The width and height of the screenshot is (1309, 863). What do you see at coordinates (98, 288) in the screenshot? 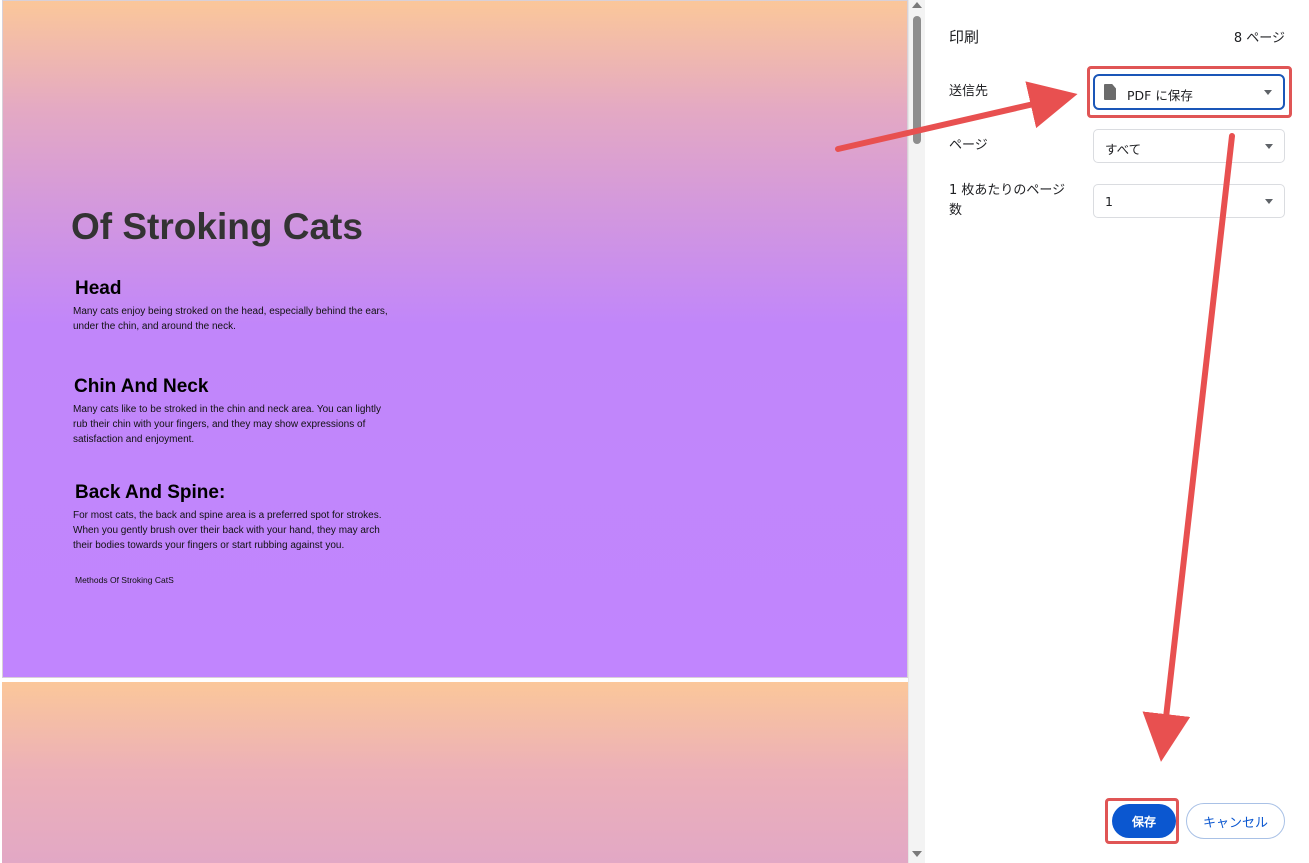
I see `section-heading-head: Head` at bounding box center [98, 288].